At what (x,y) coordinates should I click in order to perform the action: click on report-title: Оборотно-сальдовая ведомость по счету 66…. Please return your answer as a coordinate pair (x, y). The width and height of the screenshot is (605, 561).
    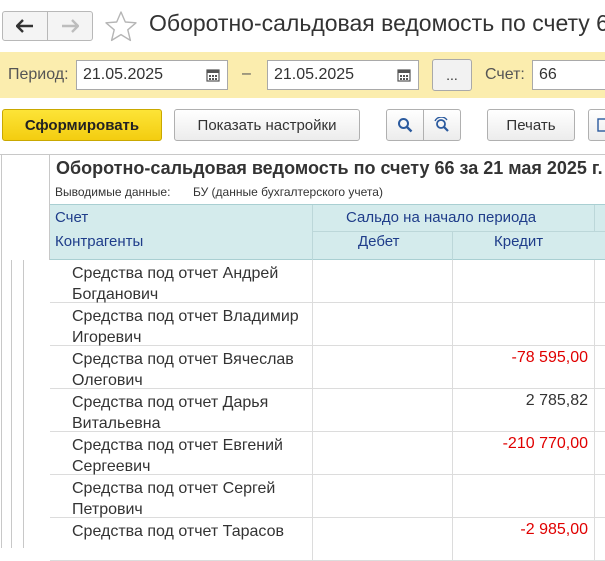
    Looking at the image, I should click on (329, 168).